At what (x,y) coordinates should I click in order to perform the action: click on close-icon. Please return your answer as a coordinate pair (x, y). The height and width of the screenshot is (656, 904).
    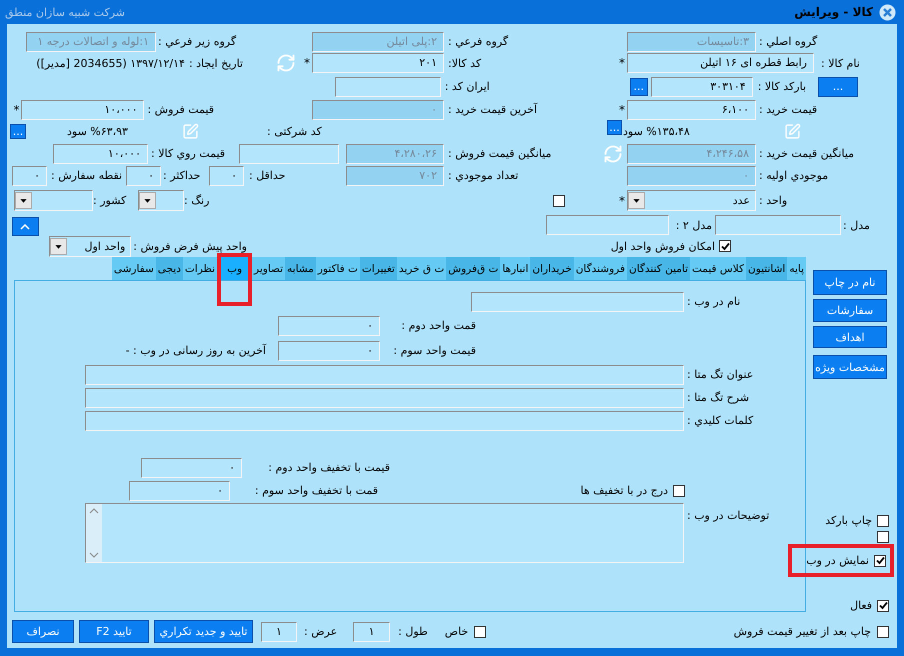
    Looking at the image, I should click on (887, 12).